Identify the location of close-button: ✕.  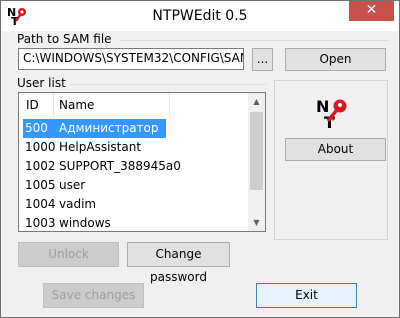
(371, 11).